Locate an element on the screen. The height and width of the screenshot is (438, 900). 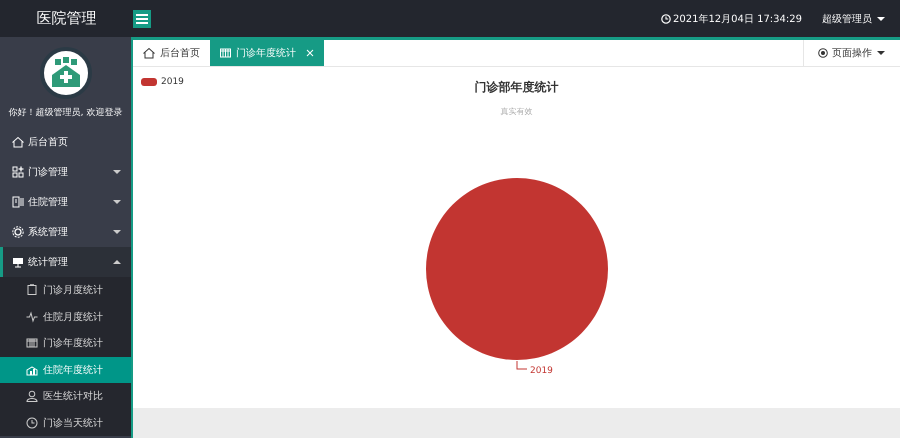
greeting-text: 你好！超级管理员, 欢迎登录 is located at coordinates (66, 112).